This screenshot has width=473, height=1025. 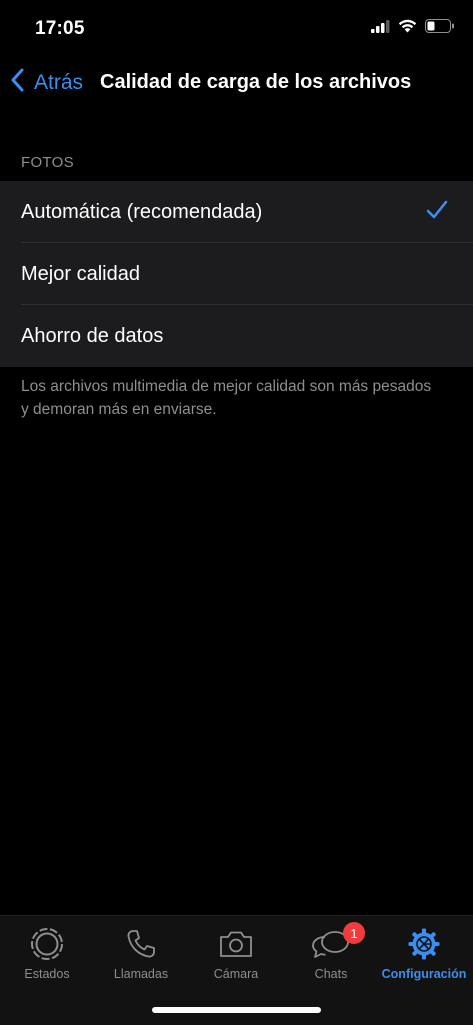 I want to click on chevron-left-icon, so click(x=22, y=83).